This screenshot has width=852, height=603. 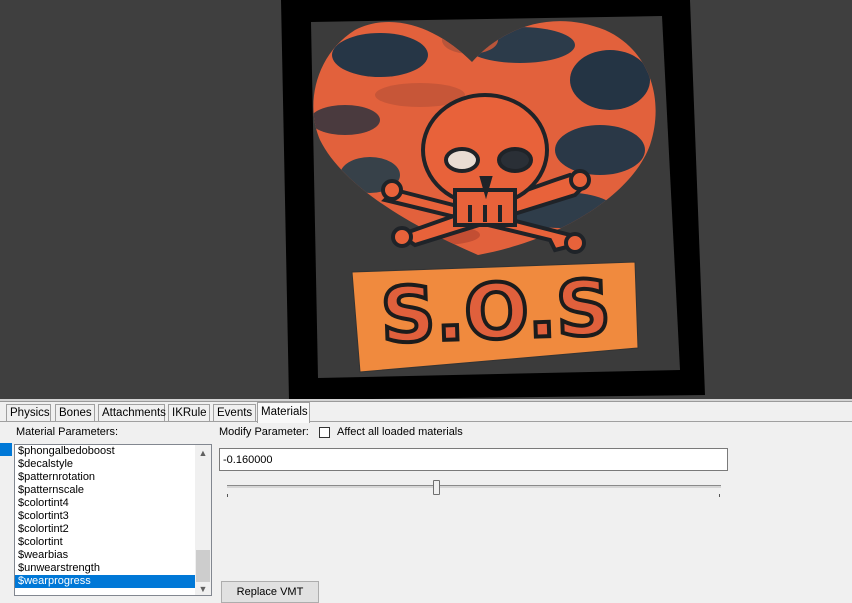 What do you see at coordinates (270, 592) in the screenshot?
I see `replace-vmt-button: Replace VMT` at bounding box center [270, 592].